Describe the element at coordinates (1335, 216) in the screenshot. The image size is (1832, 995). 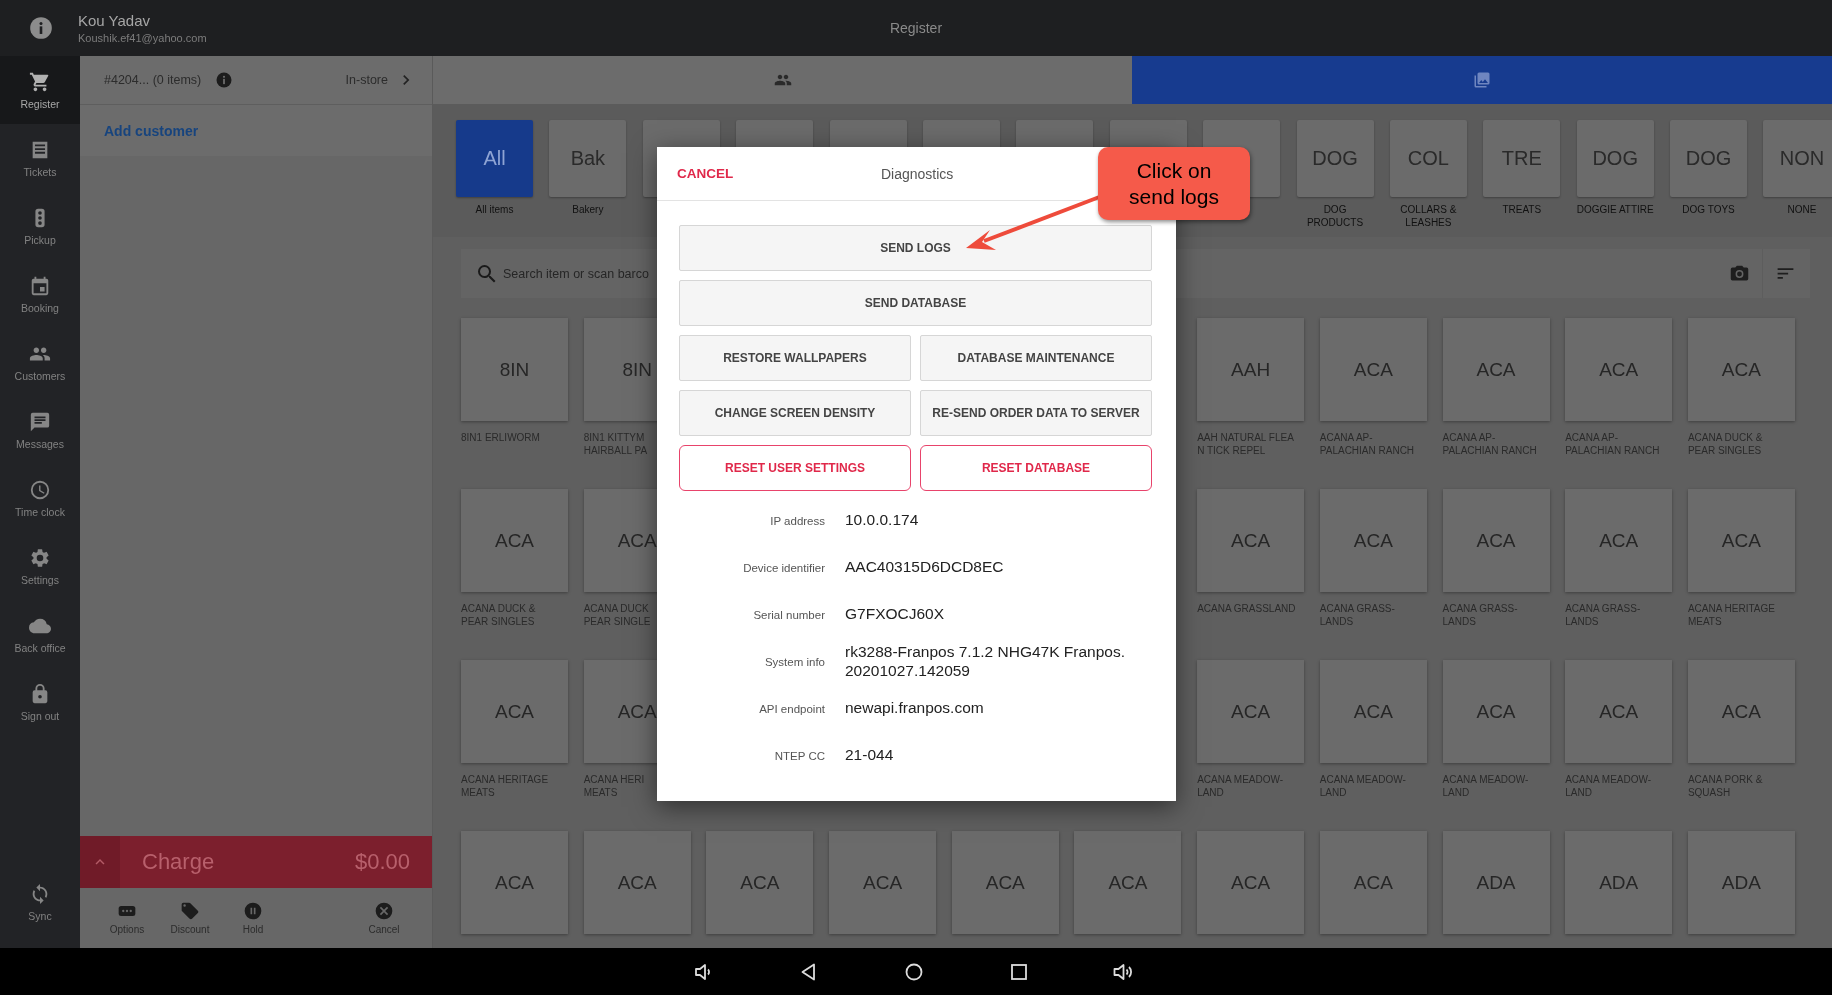
I see `category-label: DOG PRODUCTS` at that location.